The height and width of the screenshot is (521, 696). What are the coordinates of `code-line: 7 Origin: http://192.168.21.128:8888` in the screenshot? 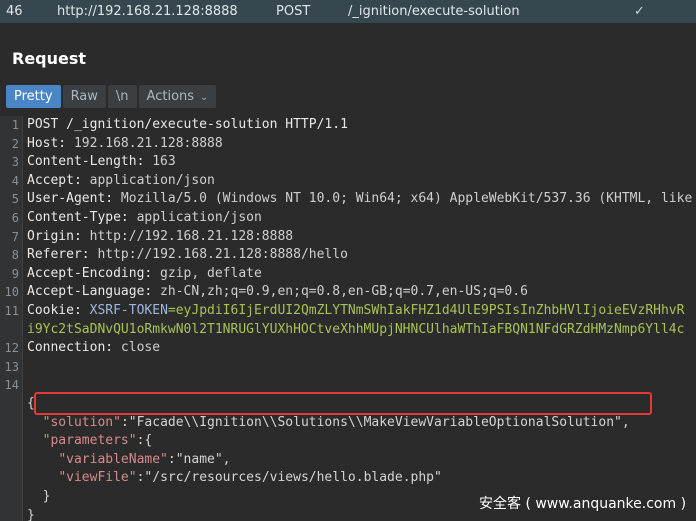 It's located at (348, 237).